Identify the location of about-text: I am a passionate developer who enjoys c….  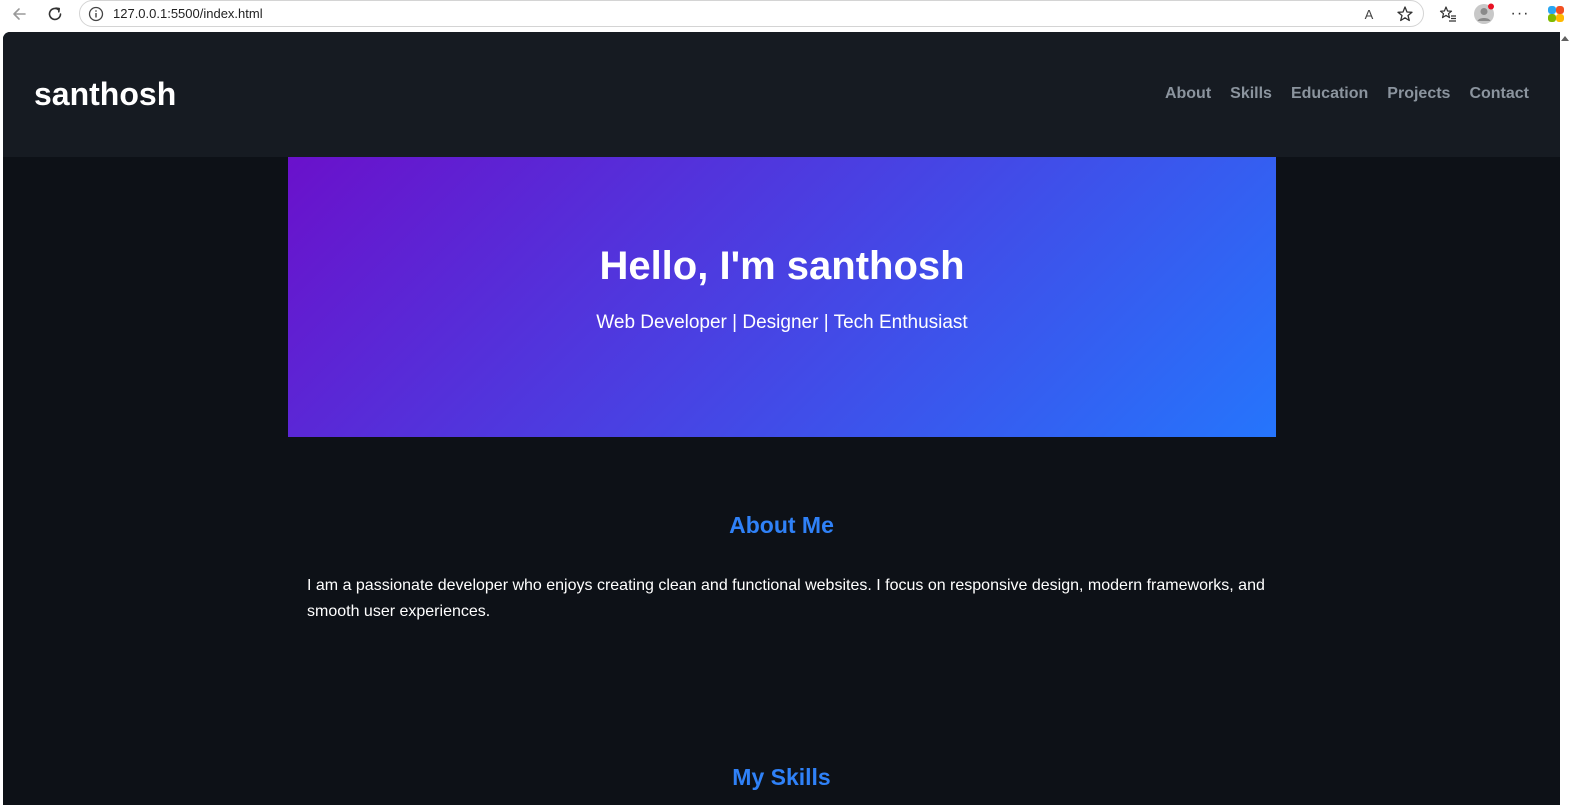
(786, 598).